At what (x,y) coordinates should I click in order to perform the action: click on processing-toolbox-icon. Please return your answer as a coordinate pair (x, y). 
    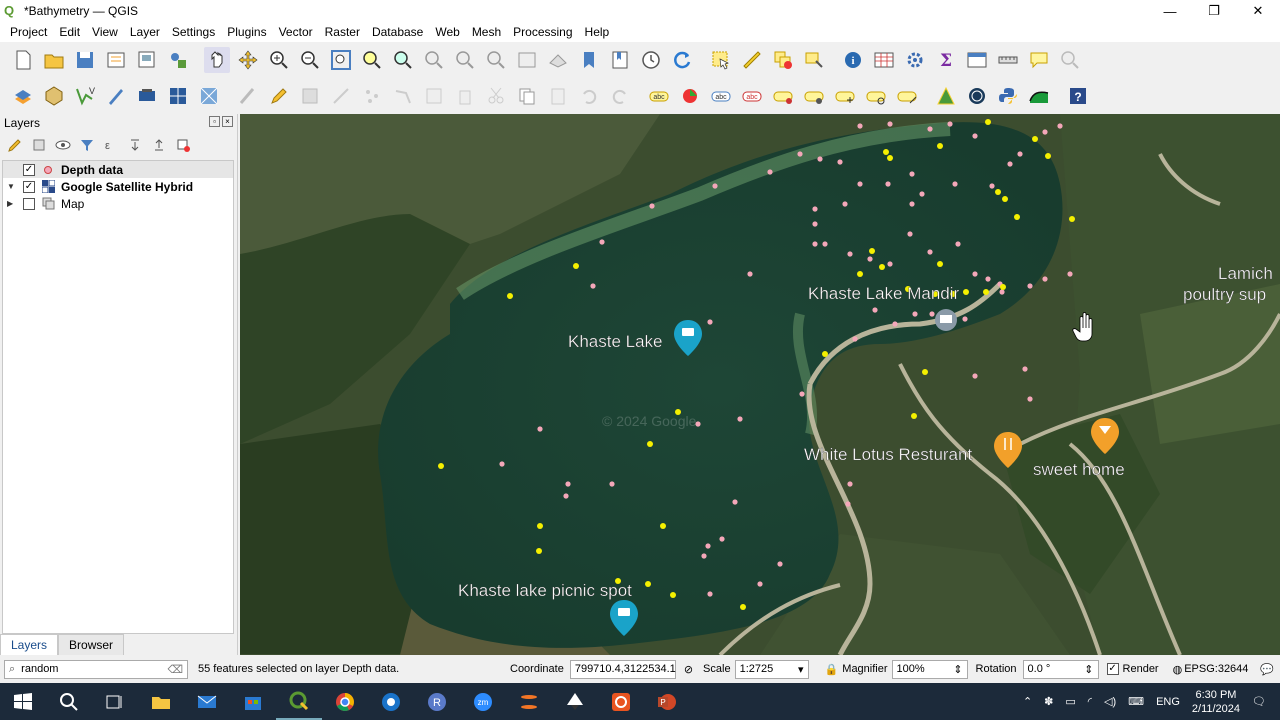
    Looking at the image, I should click on (915, 60).